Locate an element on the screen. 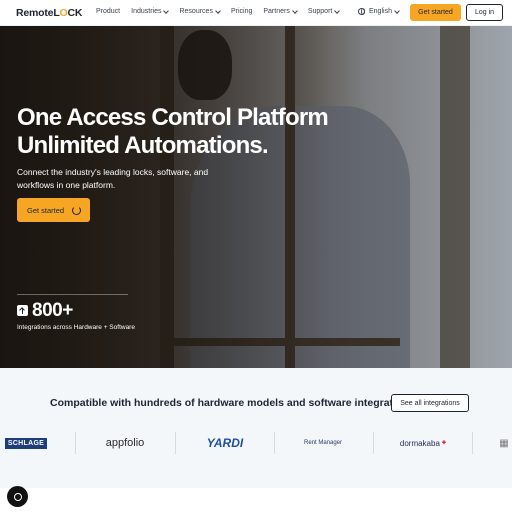  language-label: English is located at coordinates (380, 11).